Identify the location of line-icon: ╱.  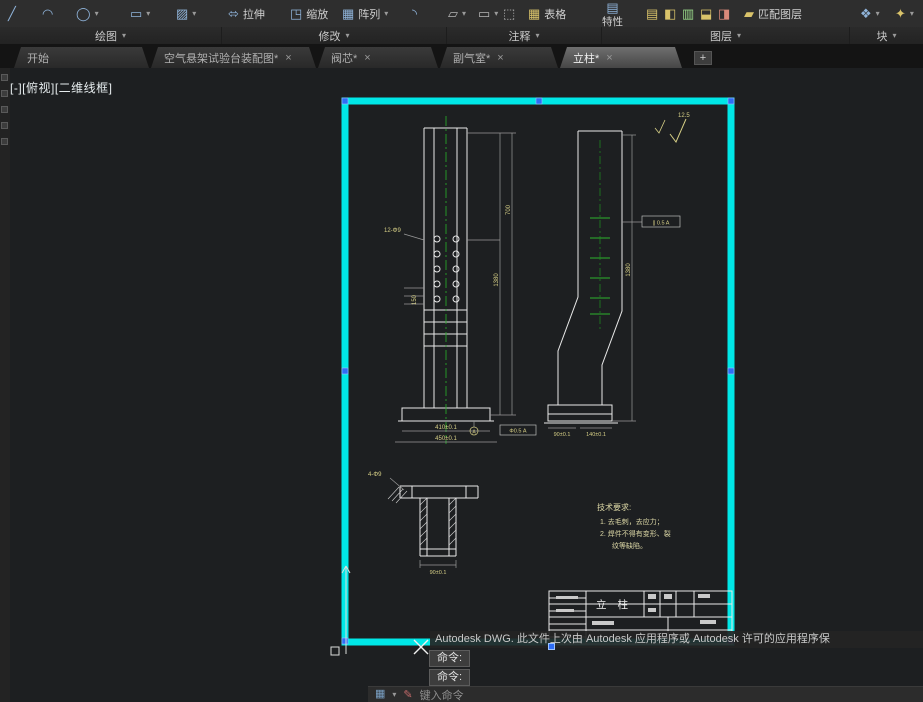
(12, 13).